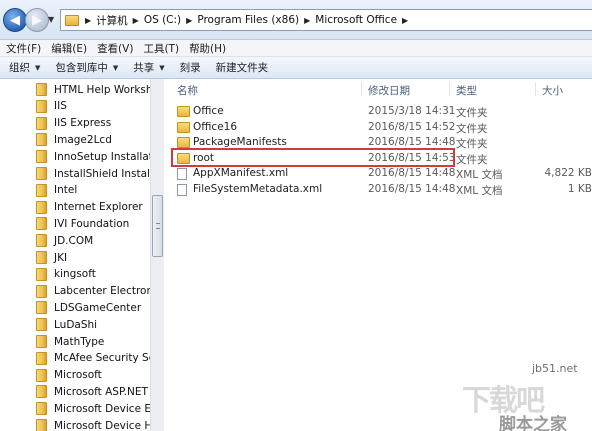 Image resolution: width=592 pixels, height=431 pixels. What do you see at coordinates (112, 20) in the screenshot?
I see `breadcrumb-computer: 计算机` at bounding box center [112, 20].